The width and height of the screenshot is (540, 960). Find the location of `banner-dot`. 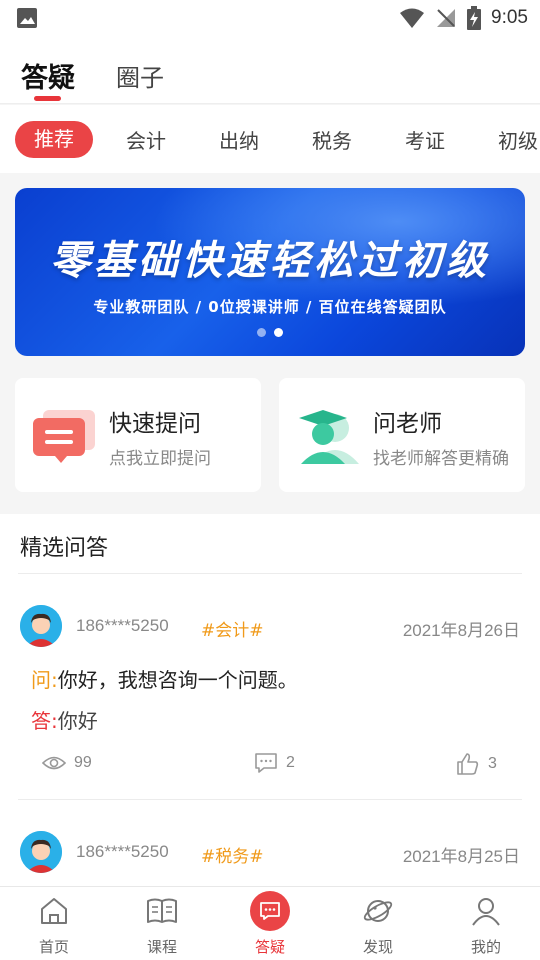

banner-dot is located at coordinates (261, 332).